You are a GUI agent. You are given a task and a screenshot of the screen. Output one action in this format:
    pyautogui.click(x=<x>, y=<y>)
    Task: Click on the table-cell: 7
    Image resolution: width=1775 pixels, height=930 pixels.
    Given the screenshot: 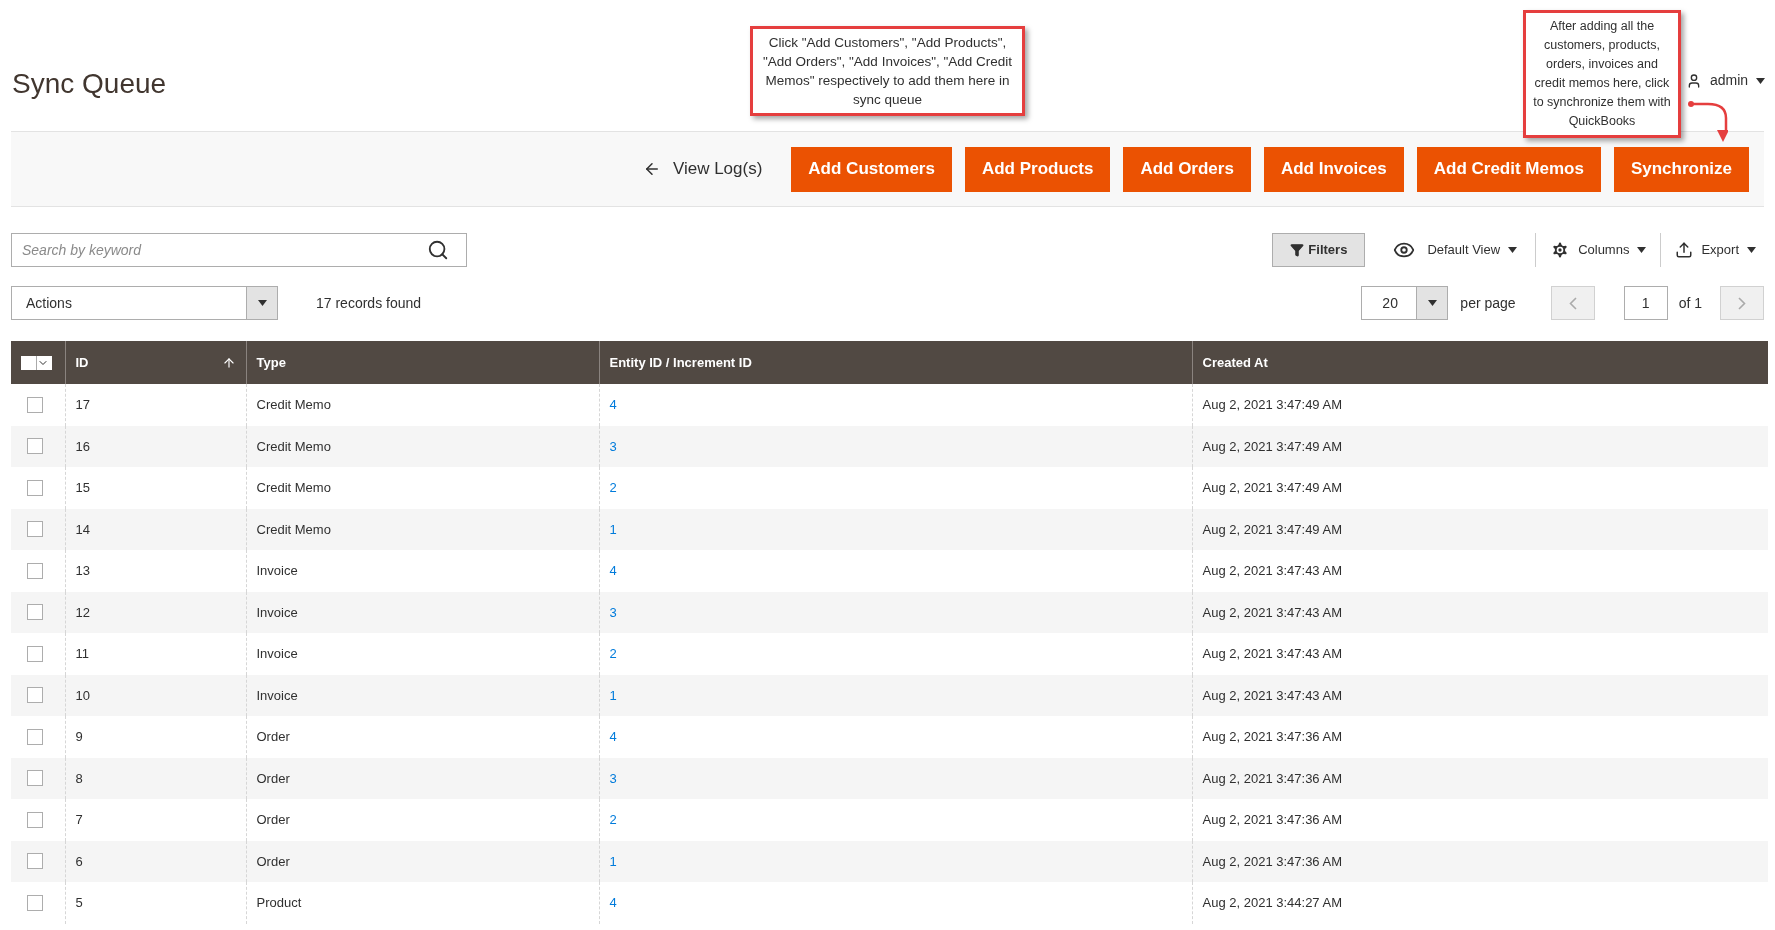 What is the action you would take?
    pyautogui.click(x=155, y=820)
    